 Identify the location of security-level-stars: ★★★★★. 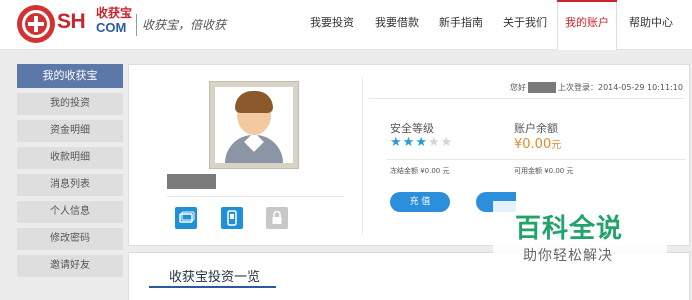
(421, 142).